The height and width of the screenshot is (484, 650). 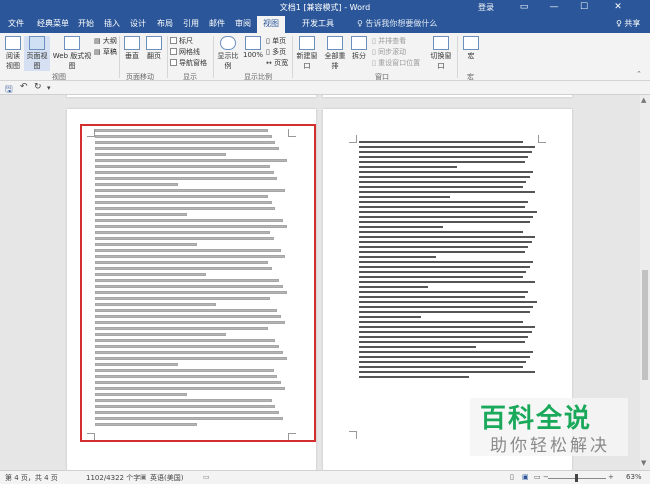 What do you see at coordinates (325, 7) in the screenshot?
I see `title-bar: 文档1 [兼容模式] - Word 登录 ▭ — ☐ ✕` at bounding box center [325, 7].